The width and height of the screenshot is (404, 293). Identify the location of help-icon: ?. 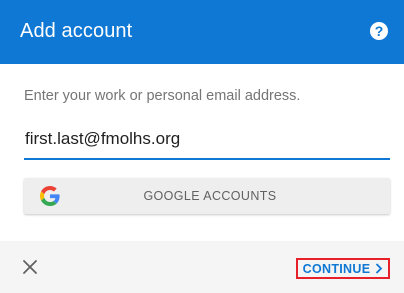
(379, 31).